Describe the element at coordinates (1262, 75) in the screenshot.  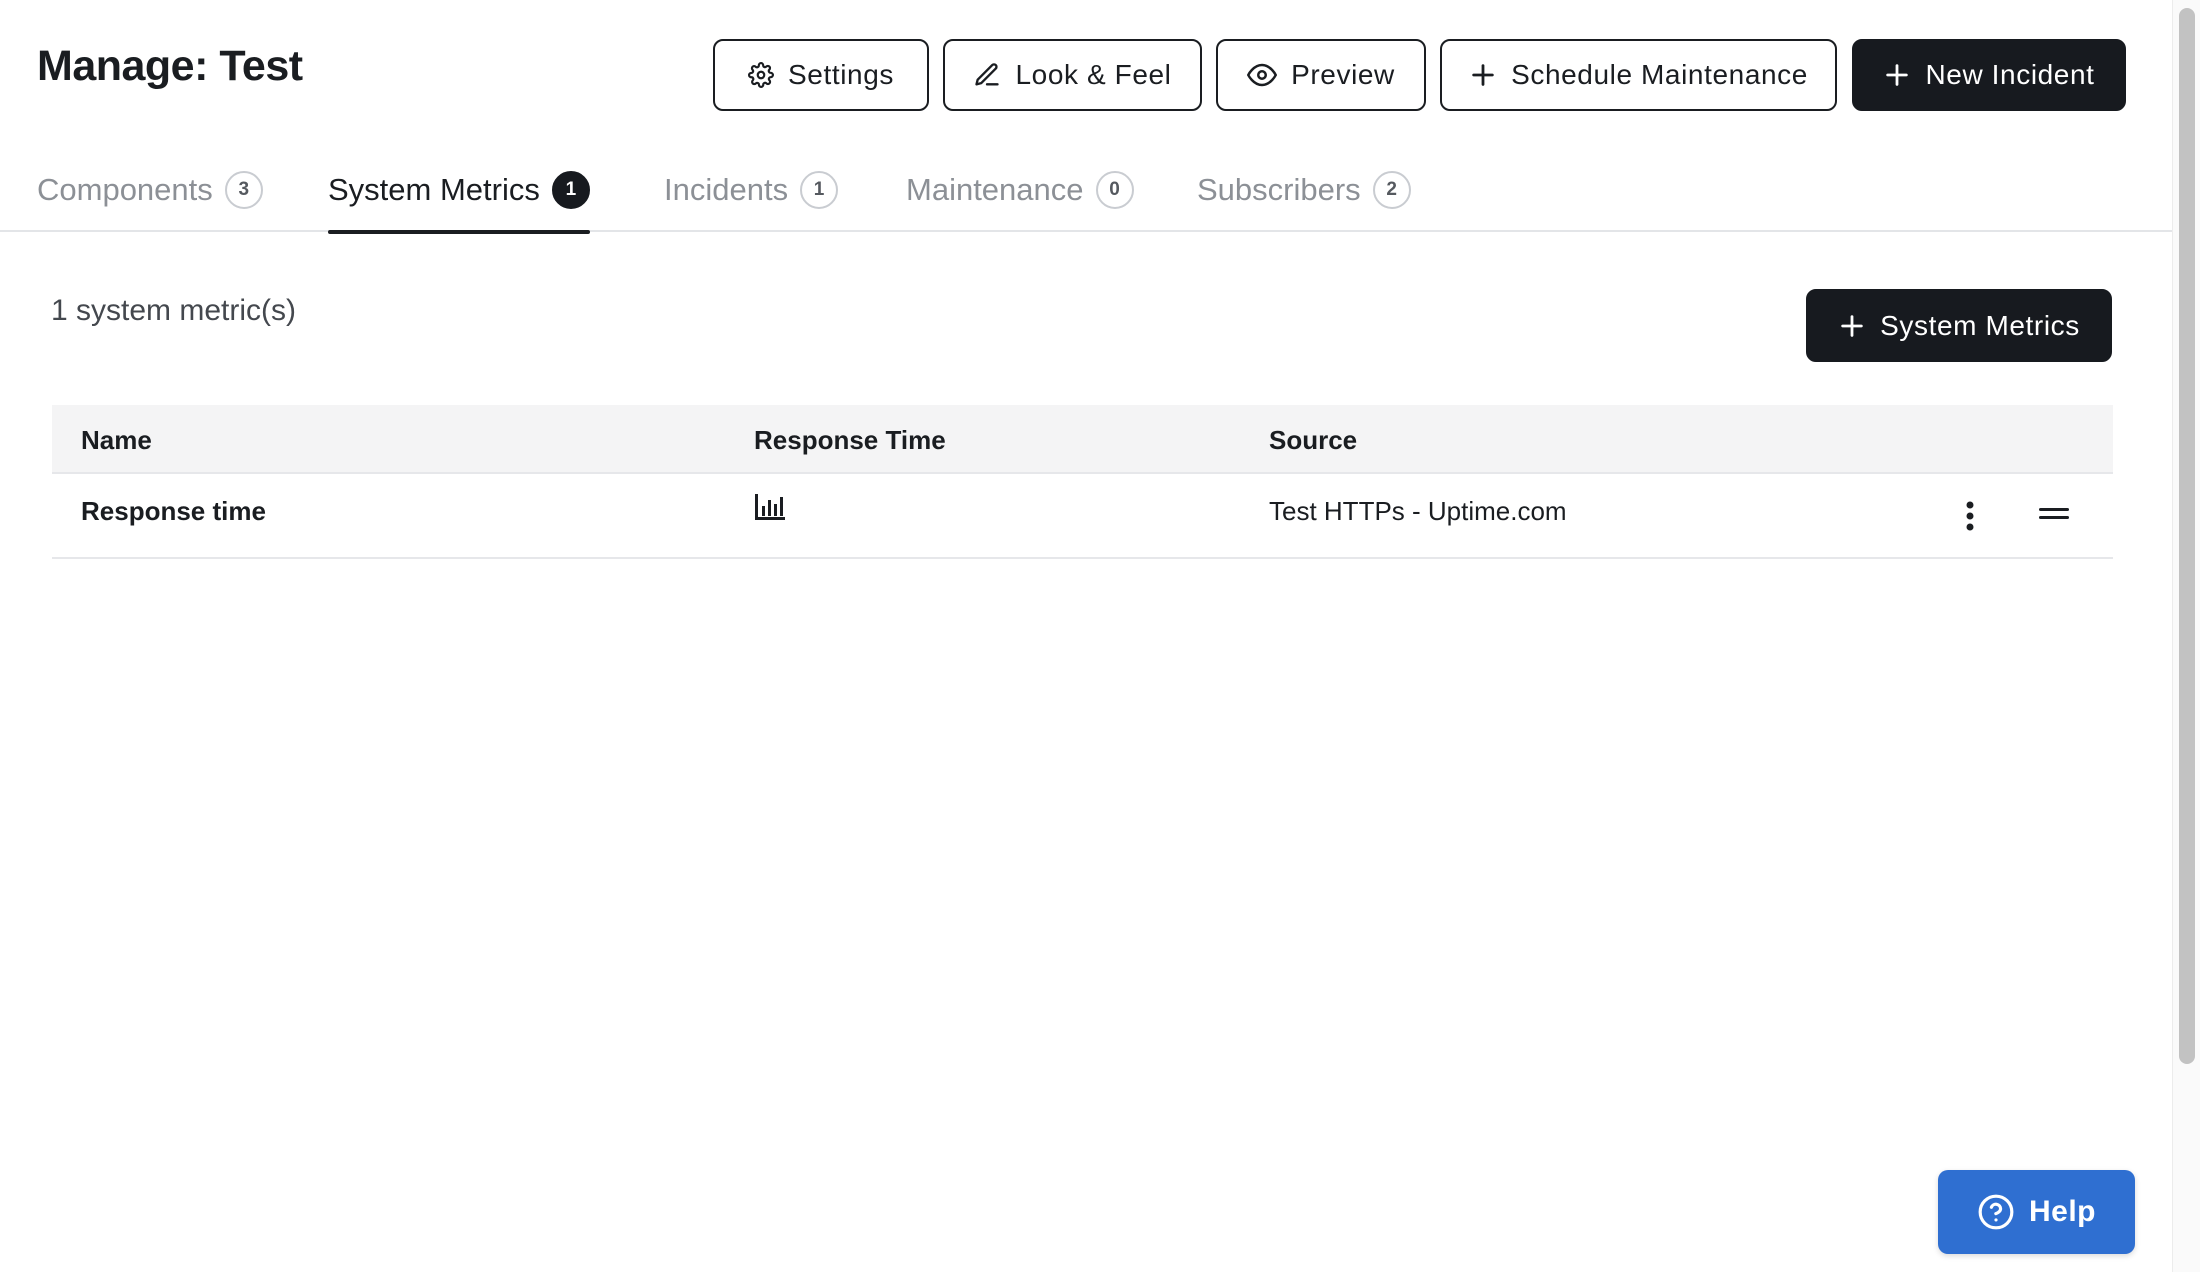
I see `eye-icon` at that location.